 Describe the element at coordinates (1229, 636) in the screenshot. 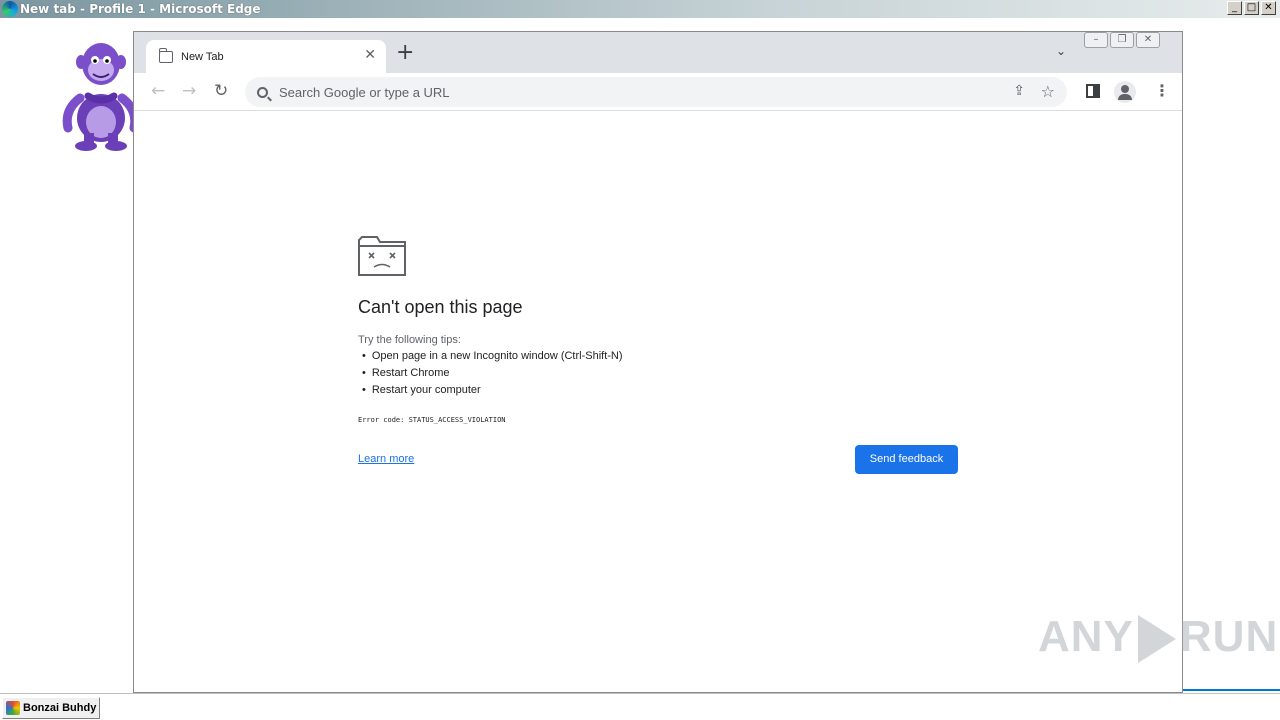

I see `watermark-right-text: RUN` at that location.